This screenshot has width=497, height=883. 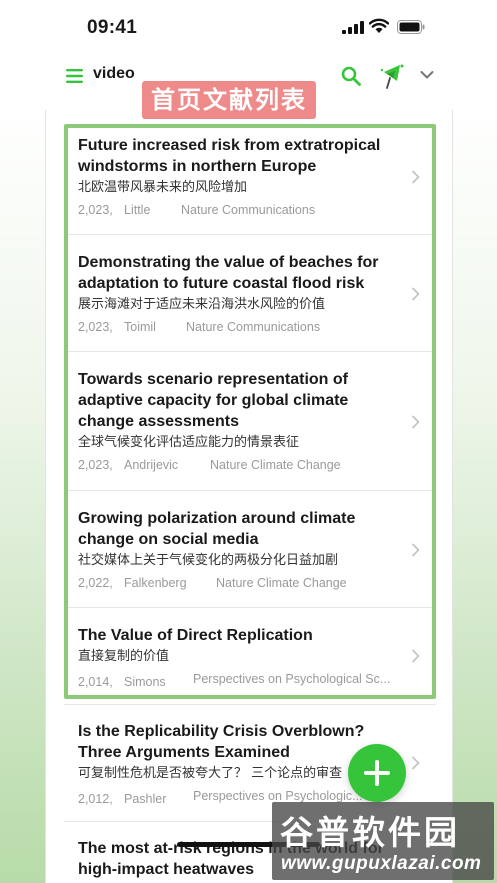 What do you see at coordinates (195, 635) in the screenshot?
I see `paper-title: The Value of Direct Replication` at bounding box center [195, 635].